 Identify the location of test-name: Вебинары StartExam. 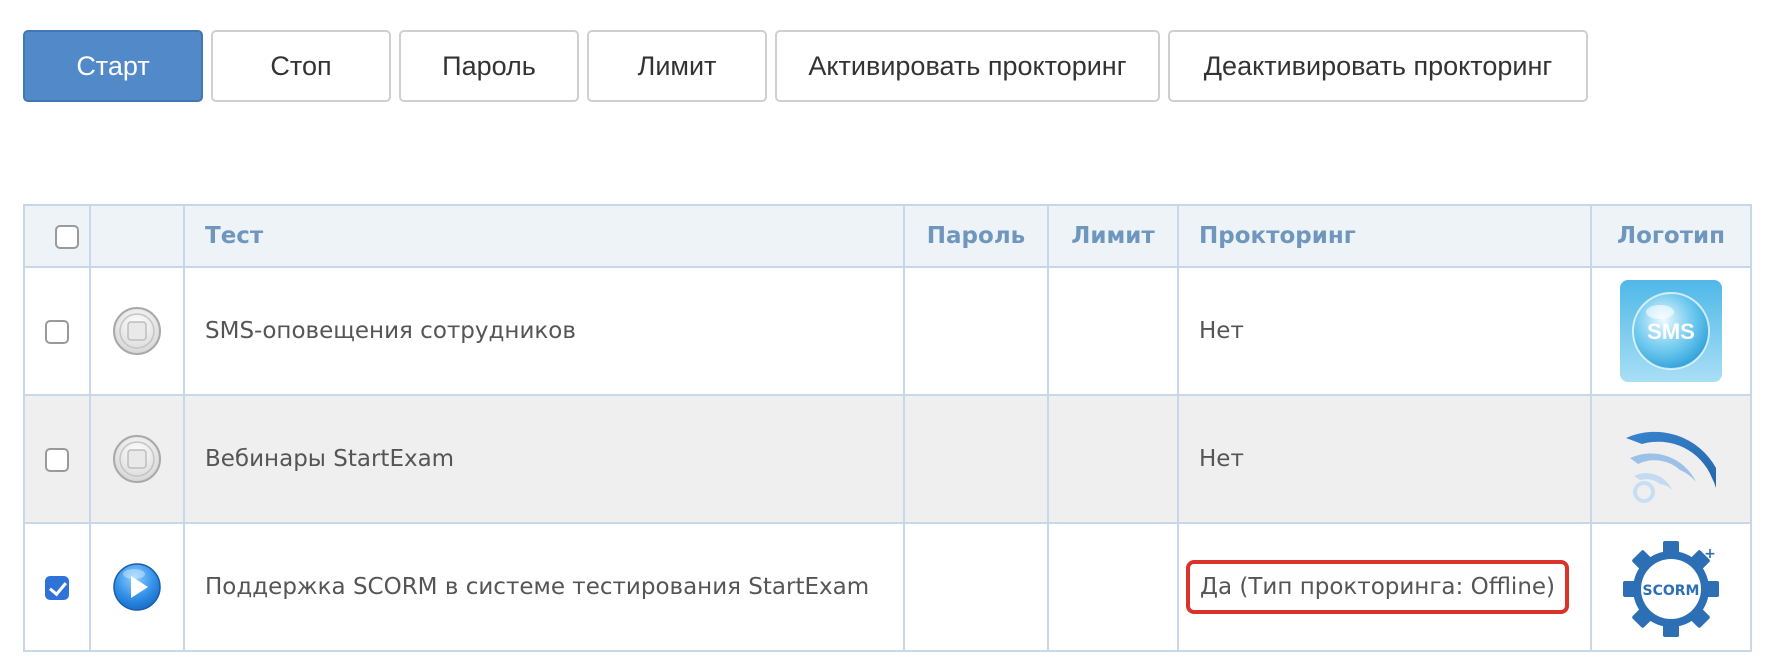
(544, 459).